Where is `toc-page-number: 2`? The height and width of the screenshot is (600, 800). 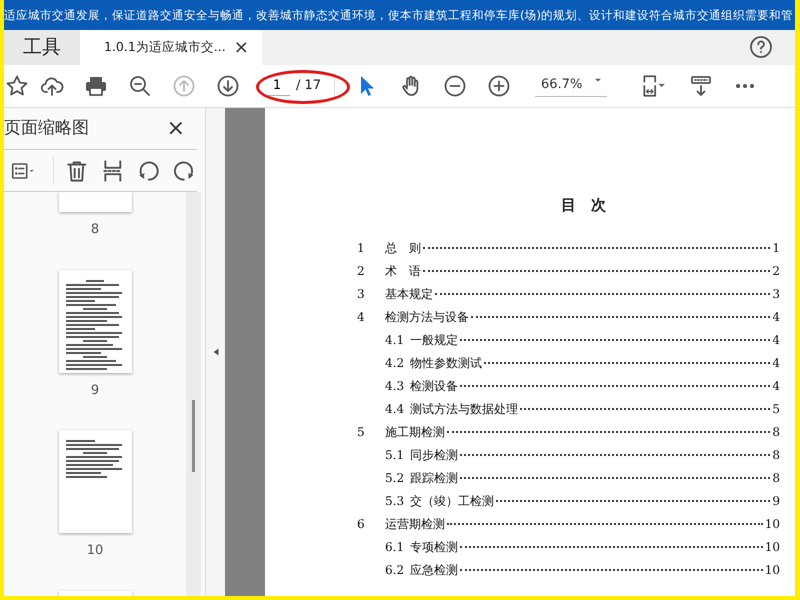
toc-page-number: 2 is located at coordinates (776, 271).